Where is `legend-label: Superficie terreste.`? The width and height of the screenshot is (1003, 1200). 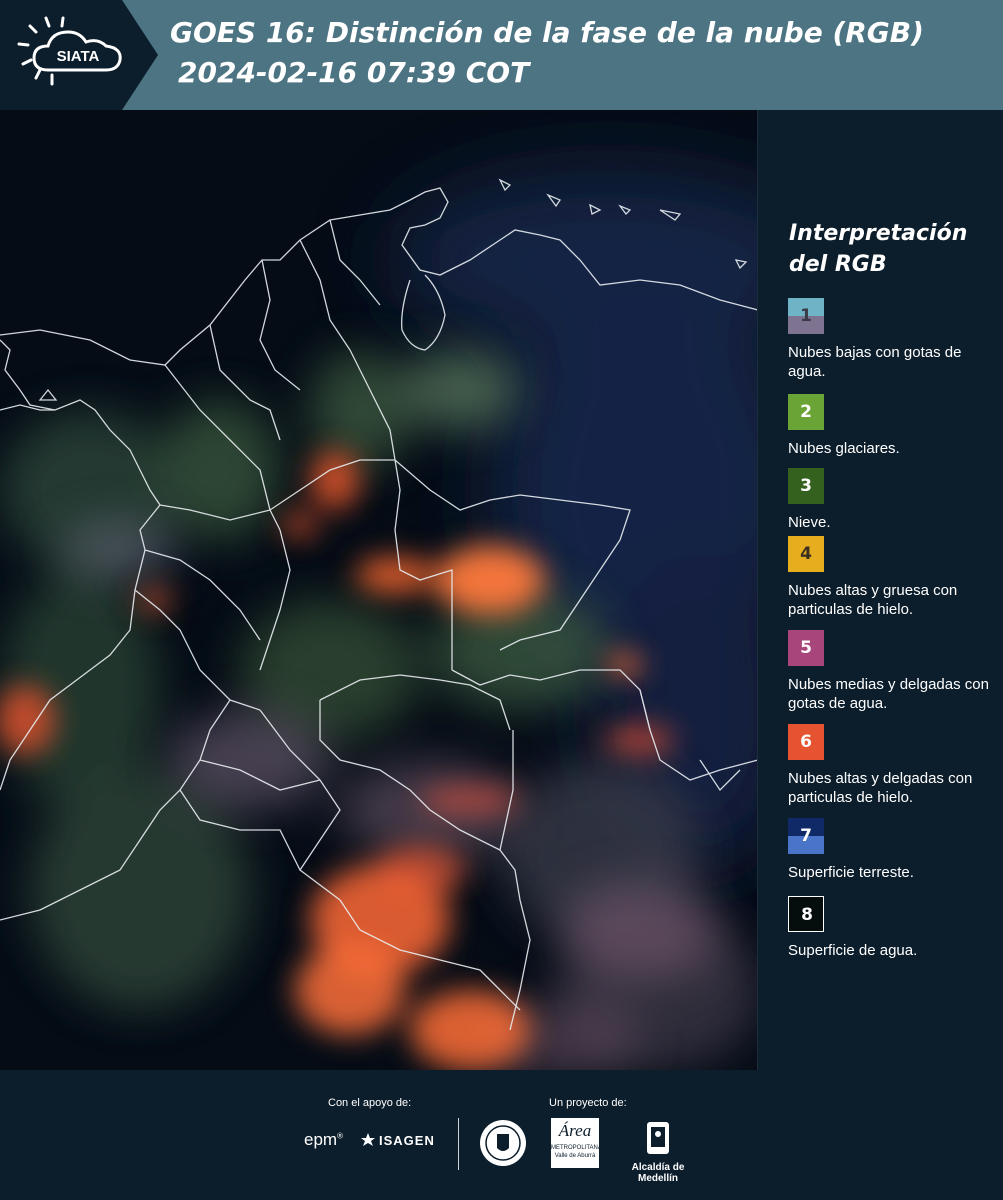
legend-label: Superficie terreste. is located at coordinates (851, 872).